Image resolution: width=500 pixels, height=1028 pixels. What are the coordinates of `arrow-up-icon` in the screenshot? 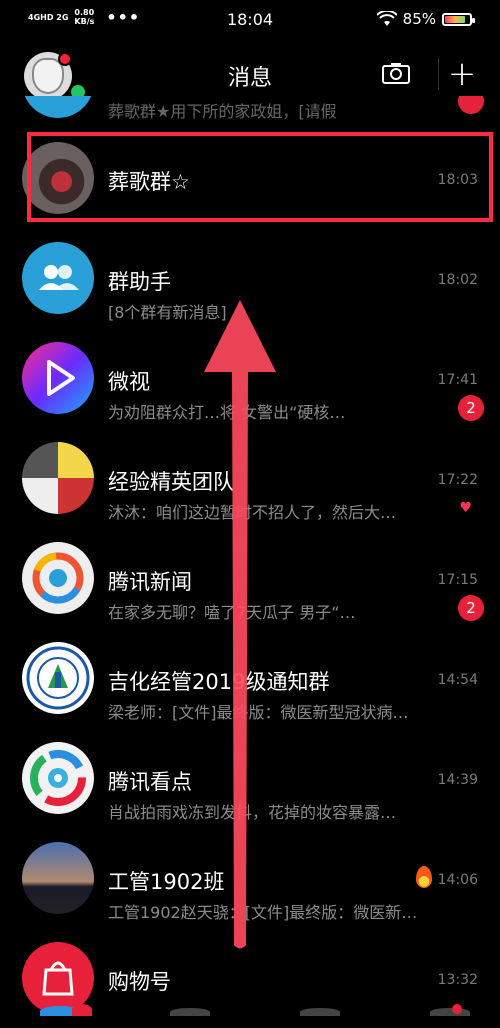 It's located at (240, 624).